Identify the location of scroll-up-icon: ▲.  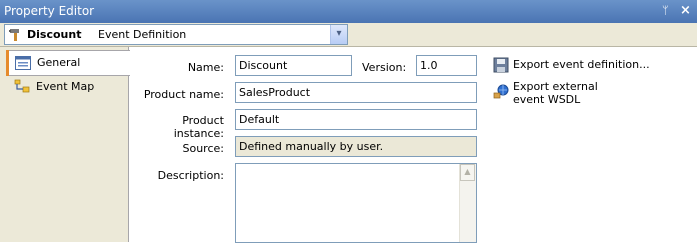
(467, 172).